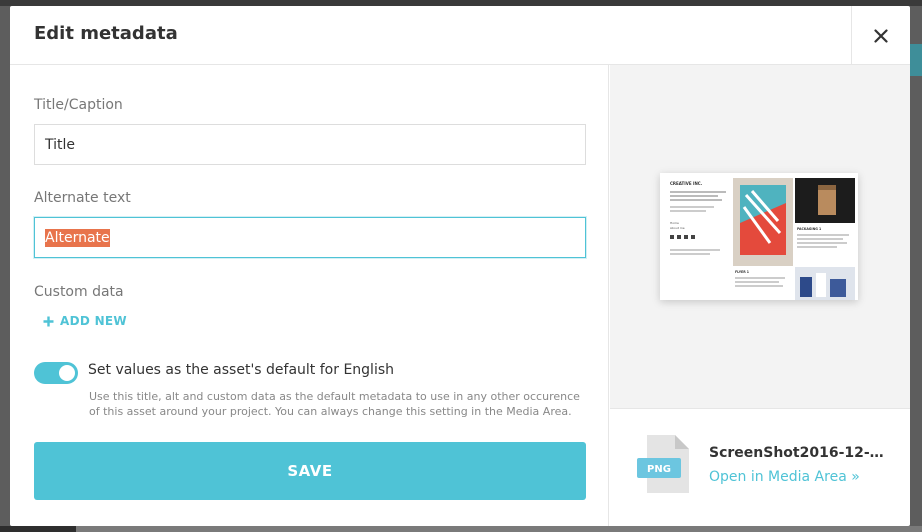 Image resolution: width=922 pixels, height=532 pixels. I want to click on alternate-text-value: Alternate, so click(77, 237).